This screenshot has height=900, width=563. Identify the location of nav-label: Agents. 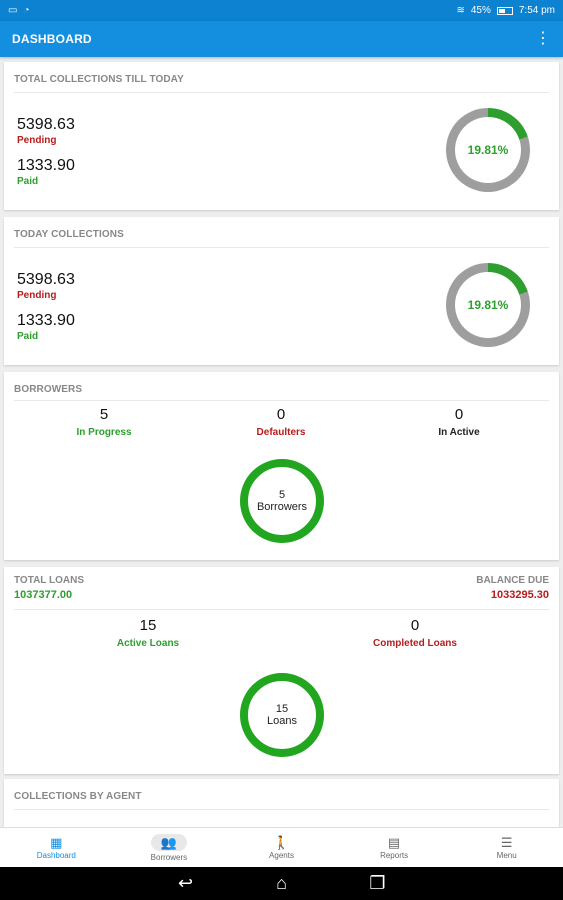
(281, 855).